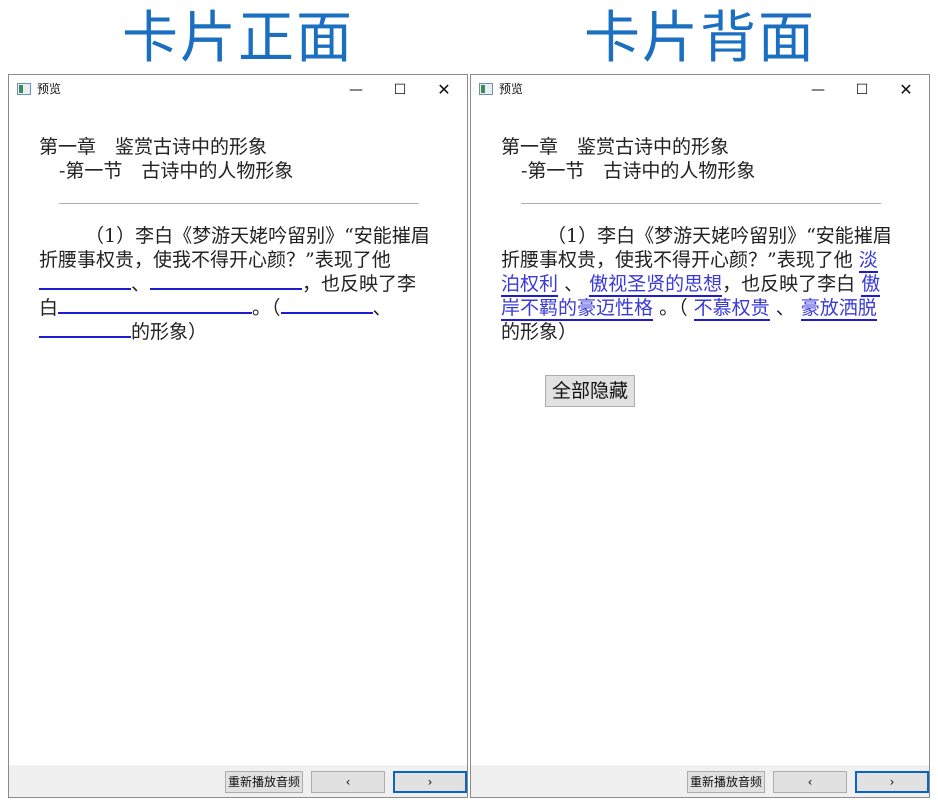 This screenshot has height=804, width=938. What do you see at coordinates (238, 38) in the screenshot?
I see `front-heading: 卡片正面` at bounding box center [238, 38].